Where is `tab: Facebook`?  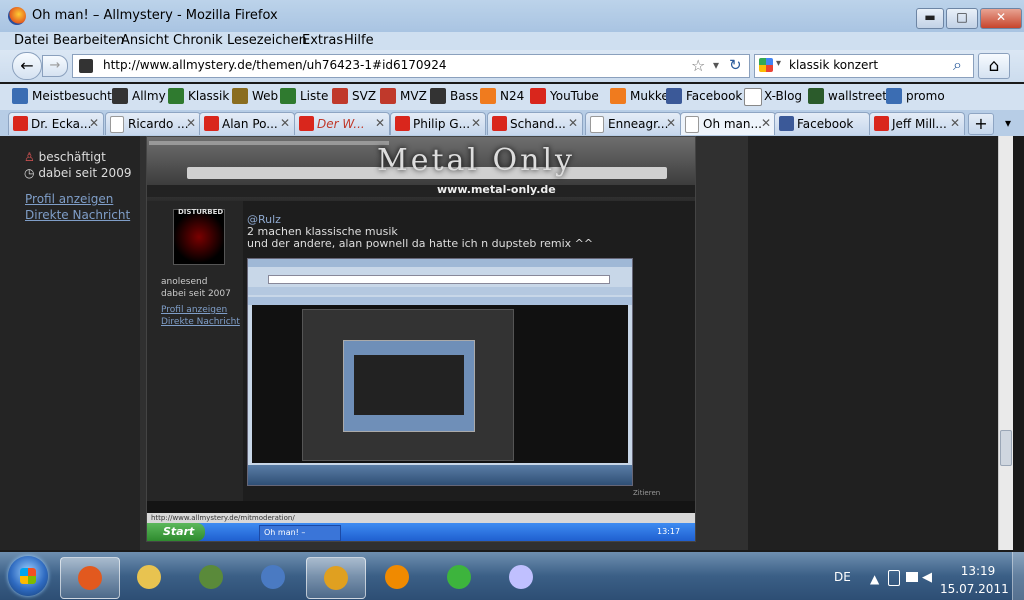 tab: Facebook is located at coordinates (822, 123).